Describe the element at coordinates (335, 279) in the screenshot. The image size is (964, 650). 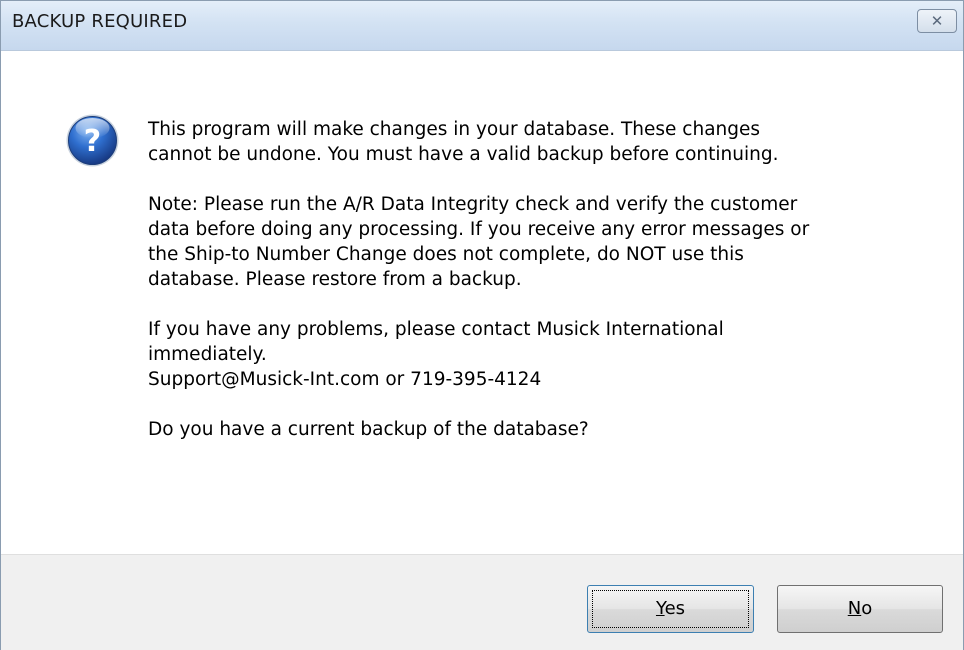
I see `message-line: database. Please restore from a backup.` at that location.